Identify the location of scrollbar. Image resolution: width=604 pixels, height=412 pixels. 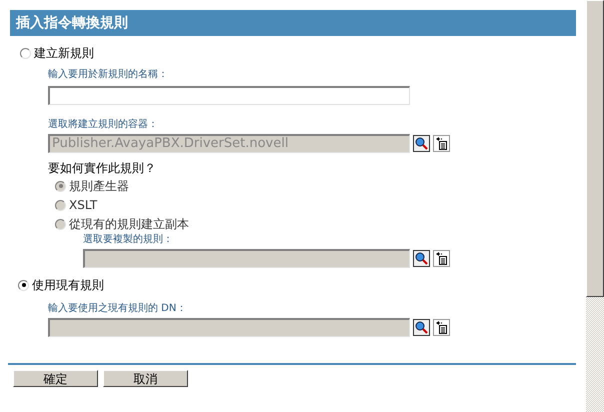
(595, 206).